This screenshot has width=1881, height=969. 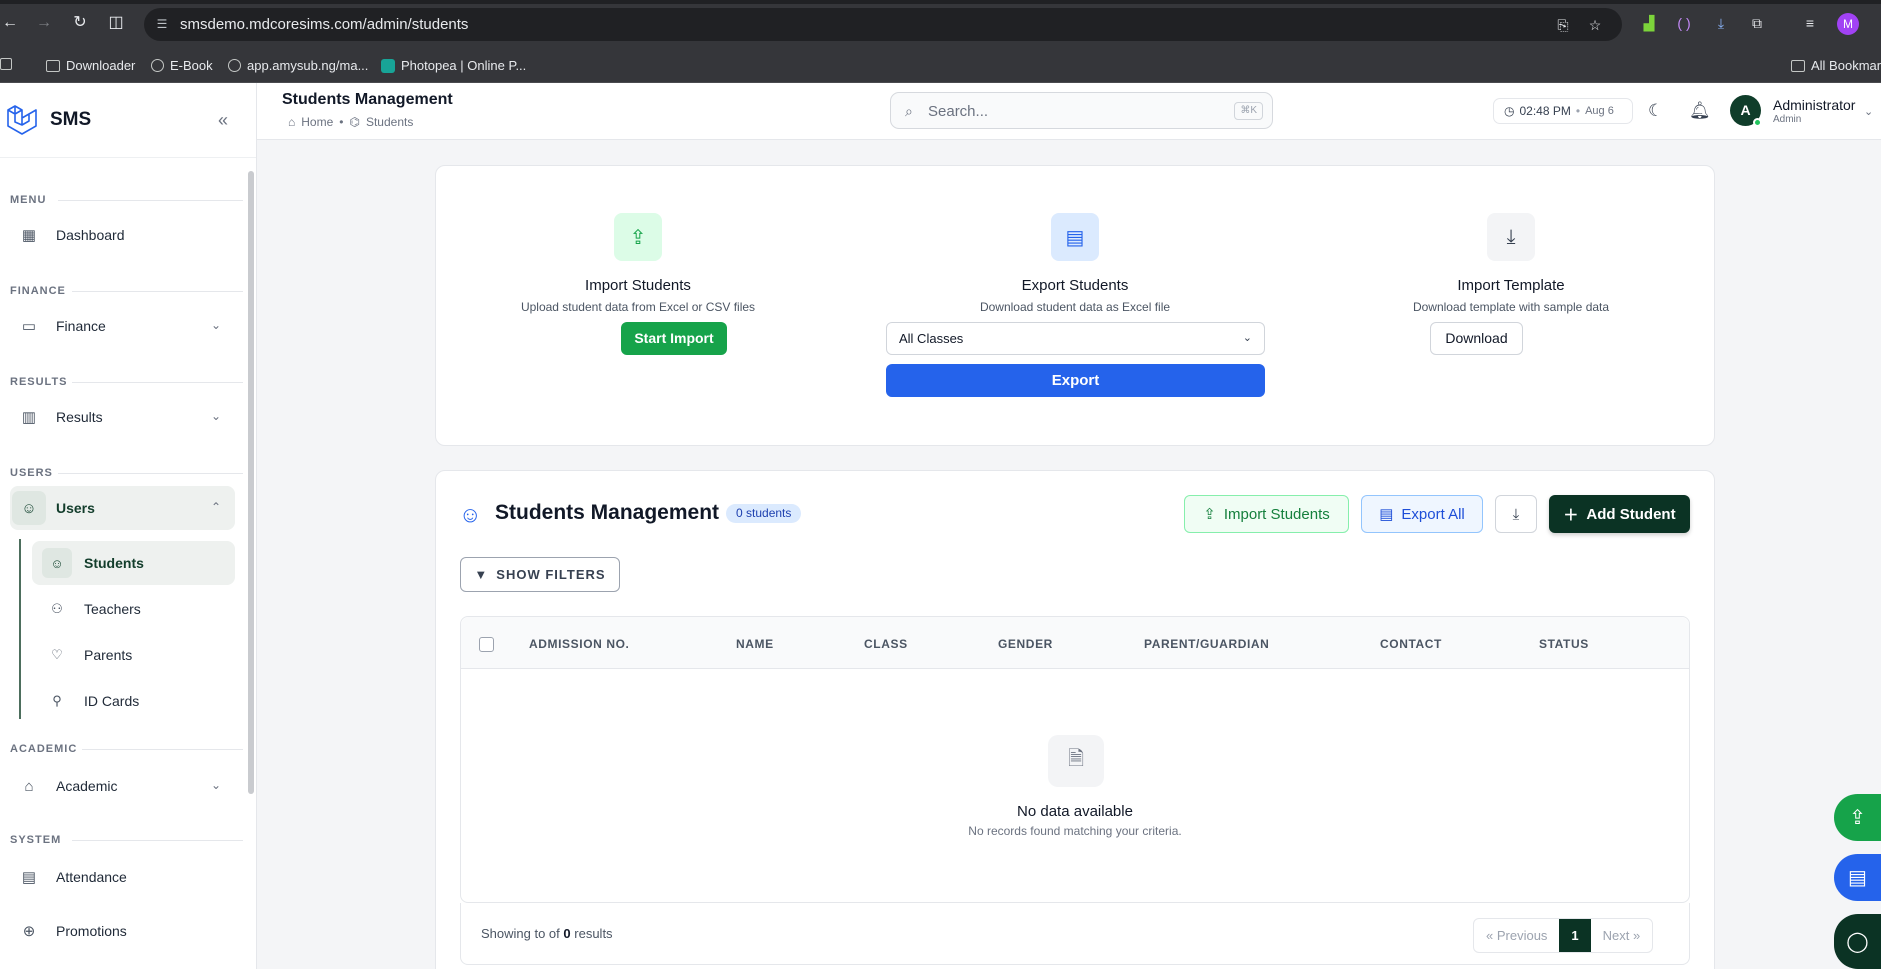 I want to click on bookmark-downloader: Downloader, so click(x=90, y=65).